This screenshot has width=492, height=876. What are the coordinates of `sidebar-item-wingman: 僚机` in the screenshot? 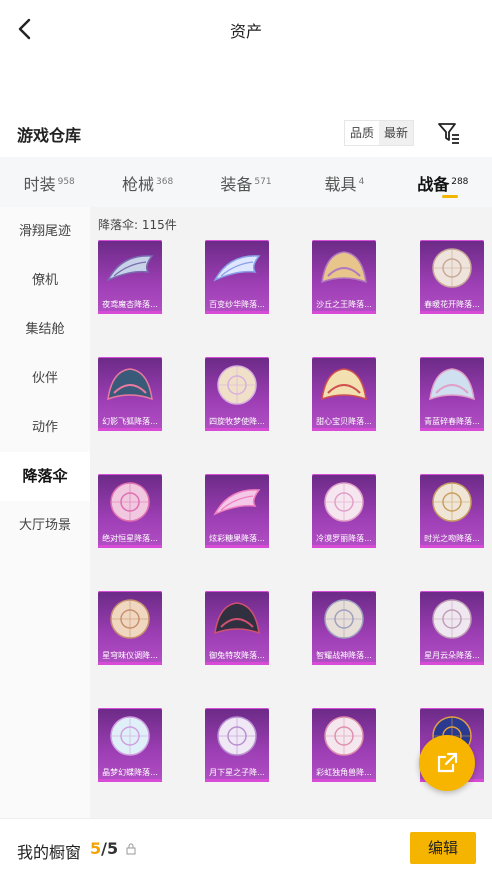 It's located at (45, 280).